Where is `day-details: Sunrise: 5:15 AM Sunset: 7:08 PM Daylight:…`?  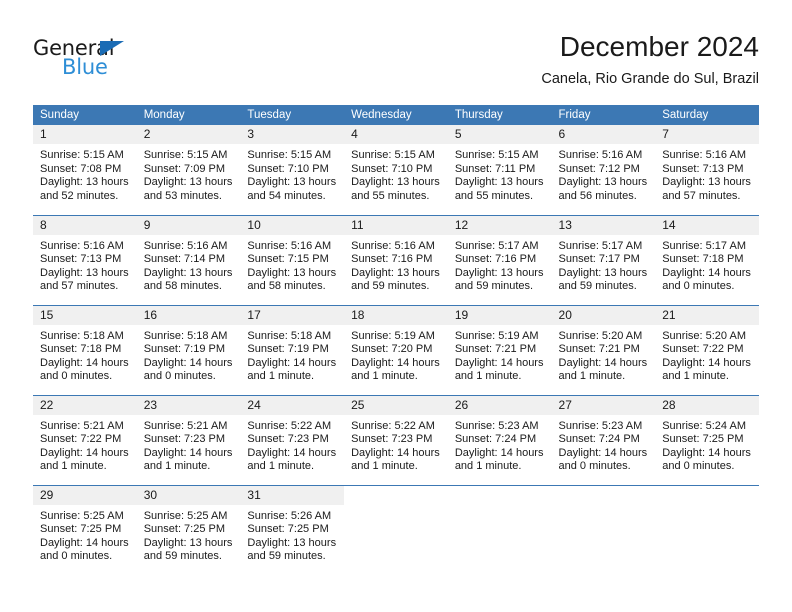
day-details: Sunrise: 5:15 AM Sunset: 7:08 PM Daylight:… is located at coordinates (85, 173).